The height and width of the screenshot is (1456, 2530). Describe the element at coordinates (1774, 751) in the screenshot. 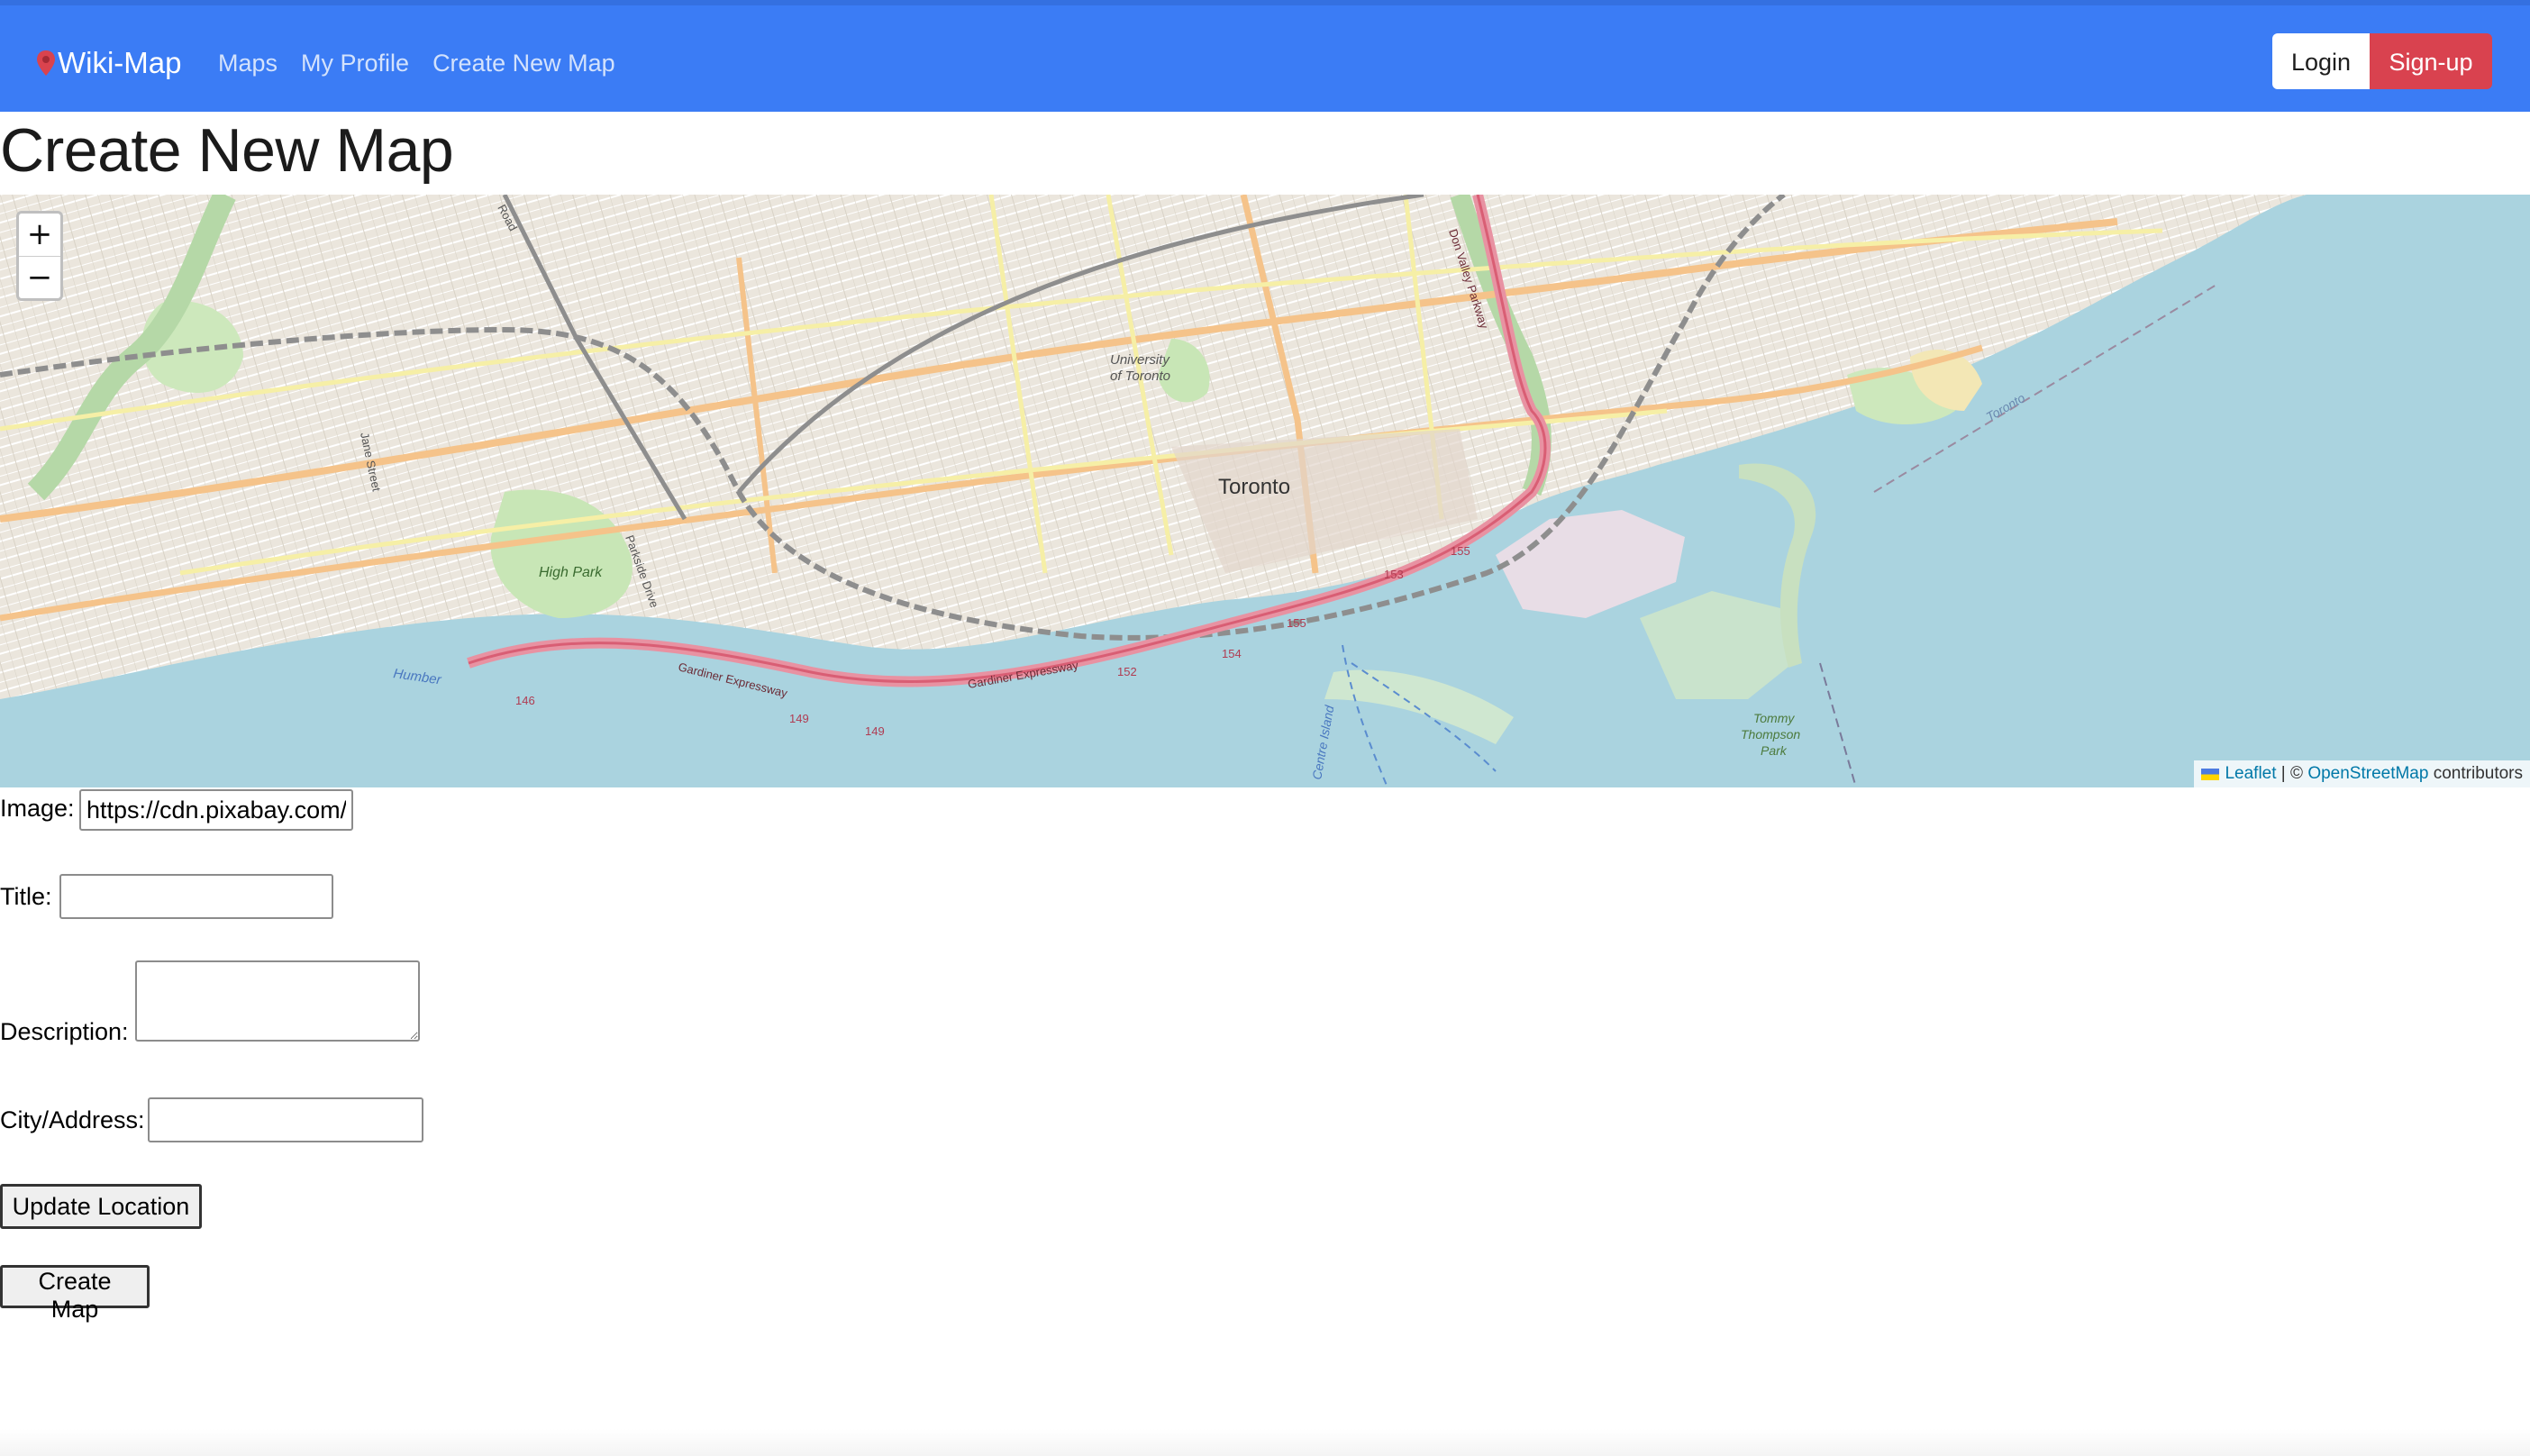

I see `label-tommy-3: Park` at that location.